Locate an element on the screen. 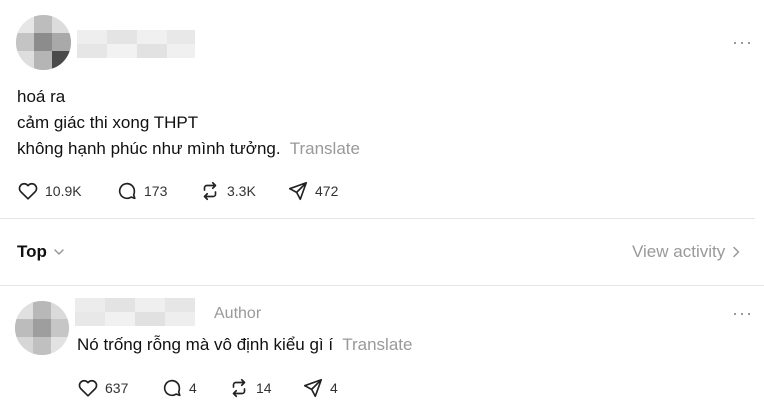 This screenshot has height=414, width=764. repost-count: 3.3K is located at coordinates (241, 191).